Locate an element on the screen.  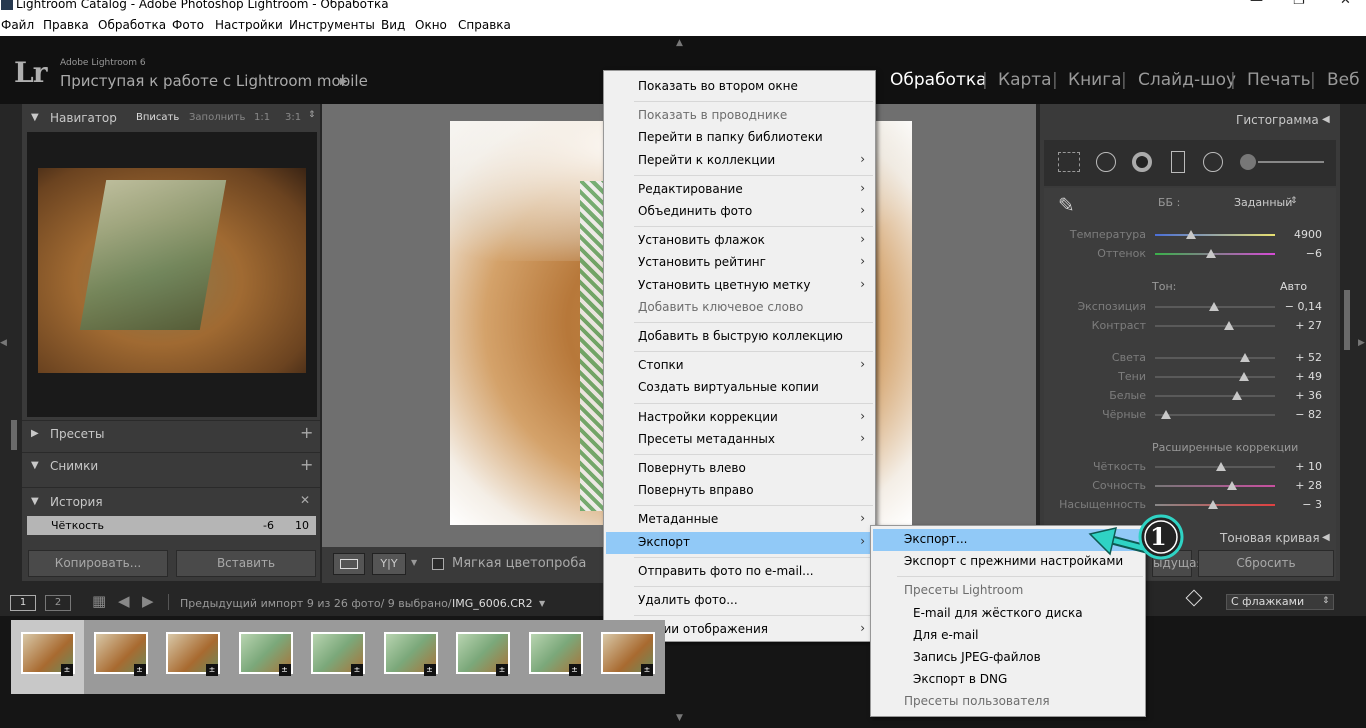
close-icon: ✕ is located at coordinates (1345, 3).